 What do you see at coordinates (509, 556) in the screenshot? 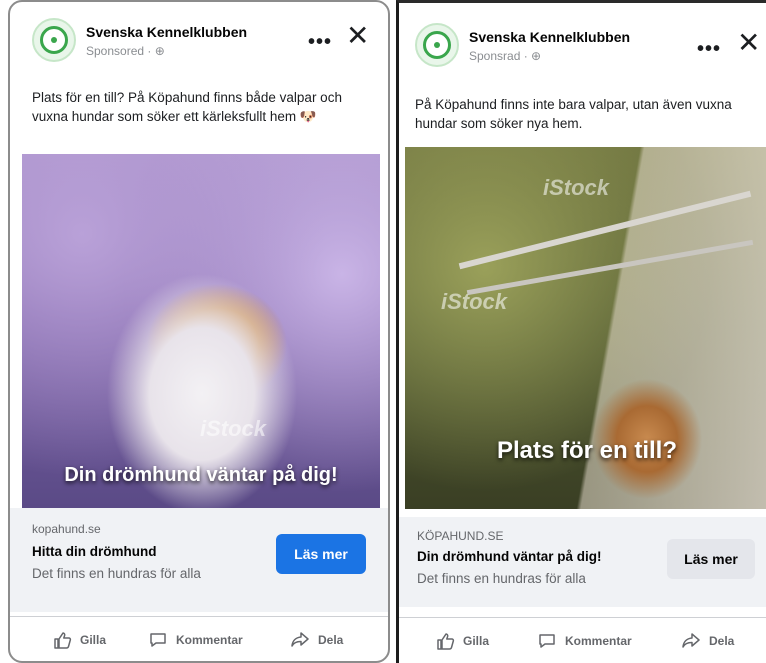
I see `link-headline: Din drömhund väntar på dig!` at bounding box center [509, 556].